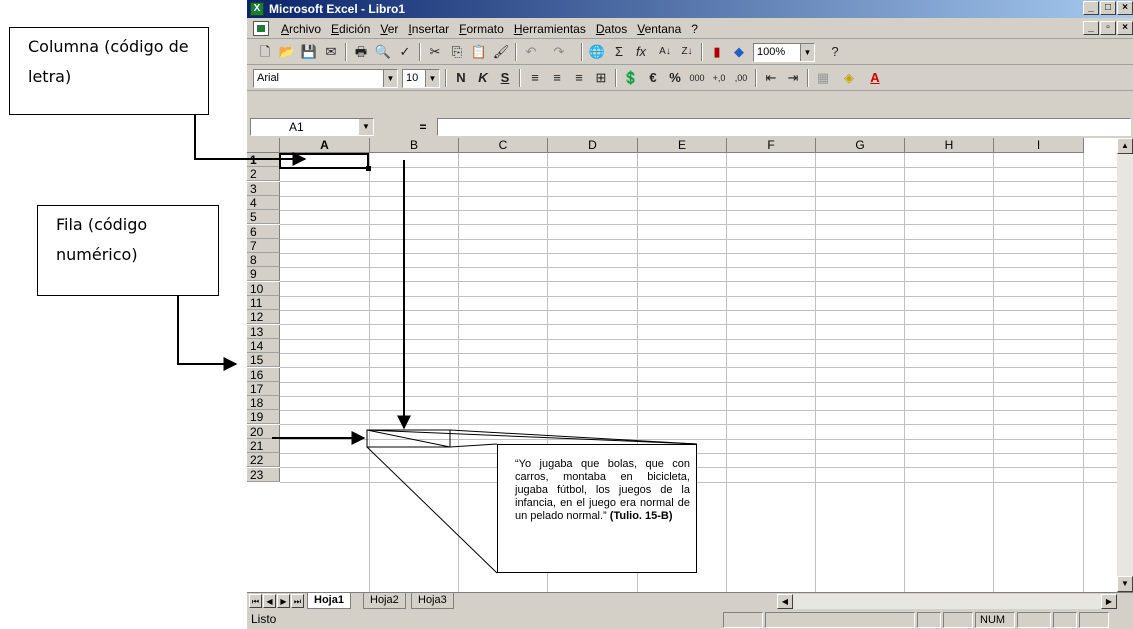 Image resolution: width=1133 pixels, height=629 pixels. I want to click on percent-button: %, so click(675, 78).